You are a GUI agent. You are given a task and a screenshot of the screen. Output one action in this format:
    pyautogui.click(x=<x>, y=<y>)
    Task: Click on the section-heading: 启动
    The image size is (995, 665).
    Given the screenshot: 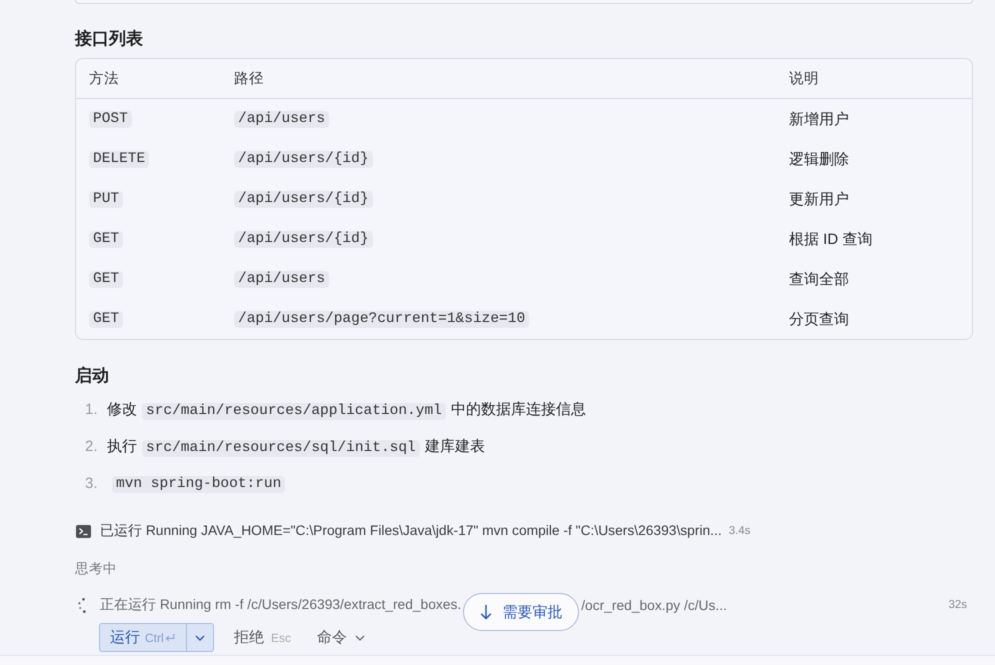 What is the action you would take?
    pyautogui.click(x=92, y=376)
    